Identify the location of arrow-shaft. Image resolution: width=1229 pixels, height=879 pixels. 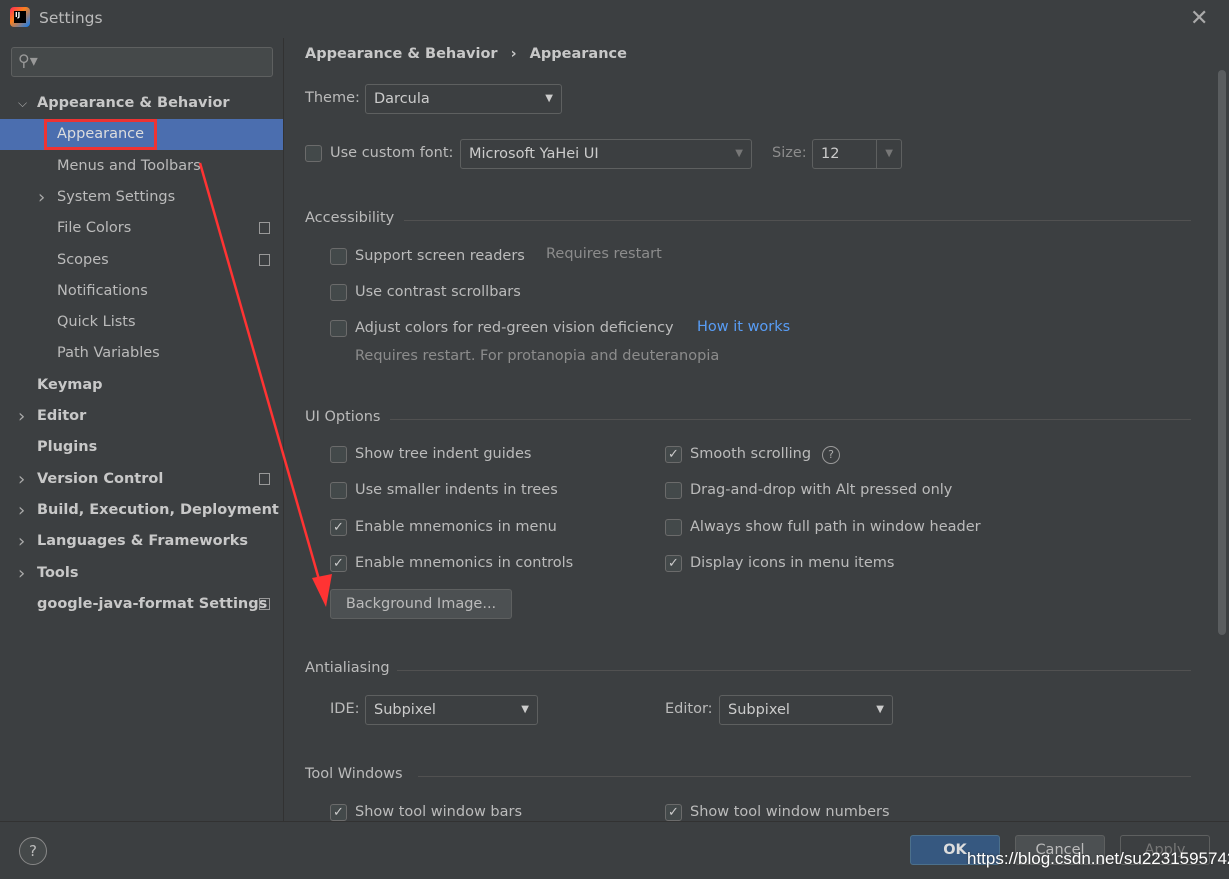
(261, 376).